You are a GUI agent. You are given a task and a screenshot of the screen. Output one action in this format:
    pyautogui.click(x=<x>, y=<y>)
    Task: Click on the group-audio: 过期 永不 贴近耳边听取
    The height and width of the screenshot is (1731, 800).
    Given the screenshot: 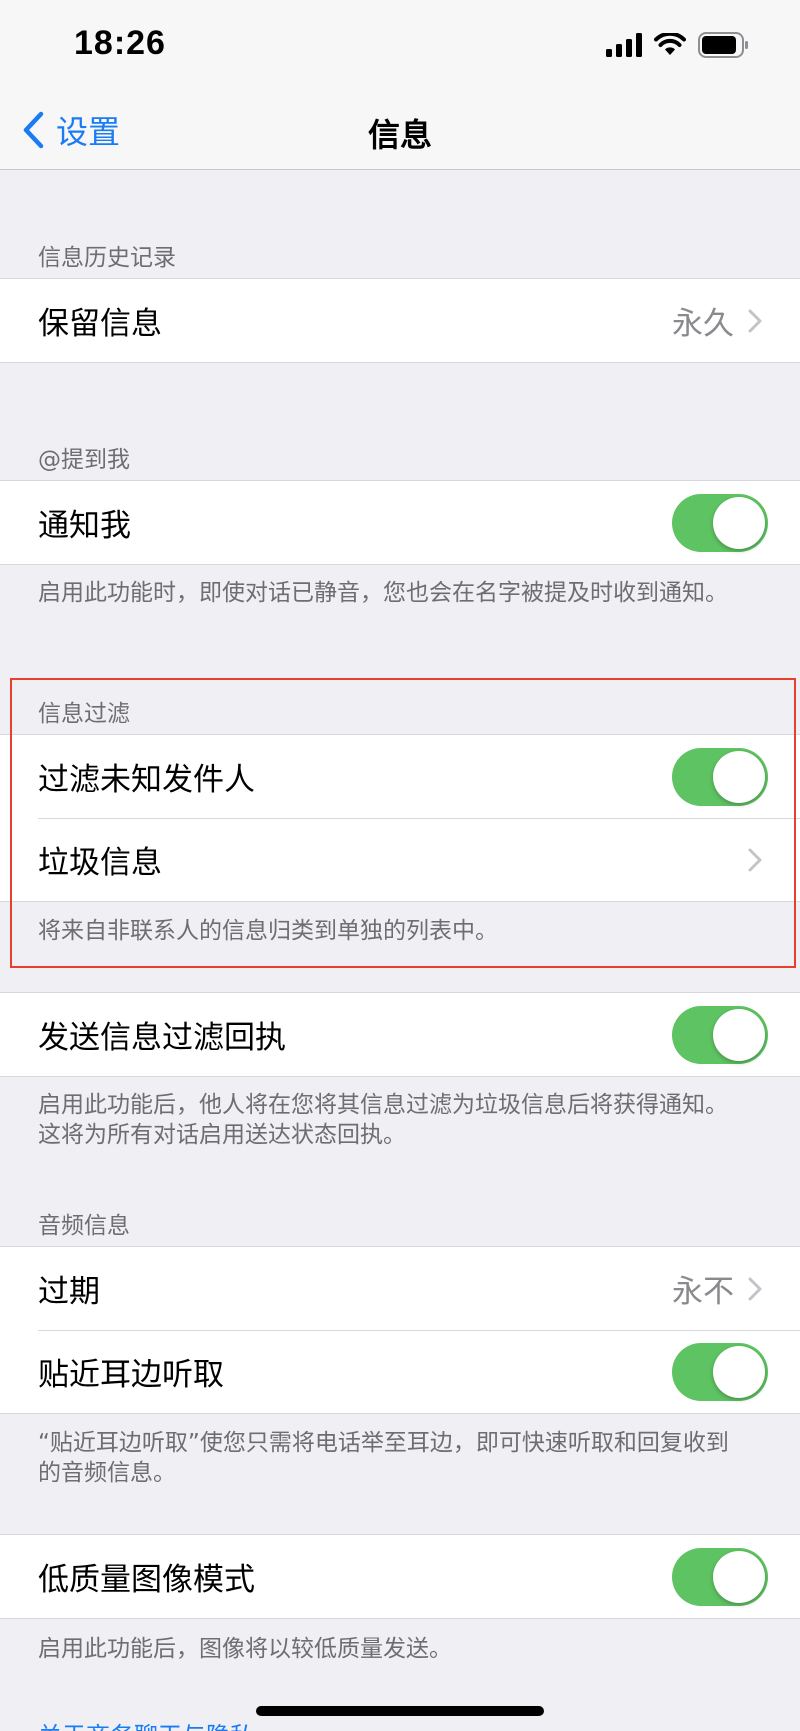 What is the action you would take?
    pyautogui.click(x=400, y=1330)
    